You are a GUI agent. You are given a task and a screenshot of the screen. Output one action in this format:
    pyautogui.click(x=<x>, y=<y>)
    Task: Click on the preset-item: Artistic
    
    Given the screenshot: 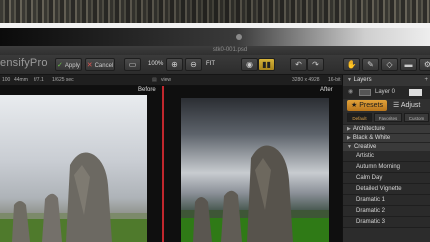 What is the action you would take?
    pyautogui.click(x=386, y=156)
    